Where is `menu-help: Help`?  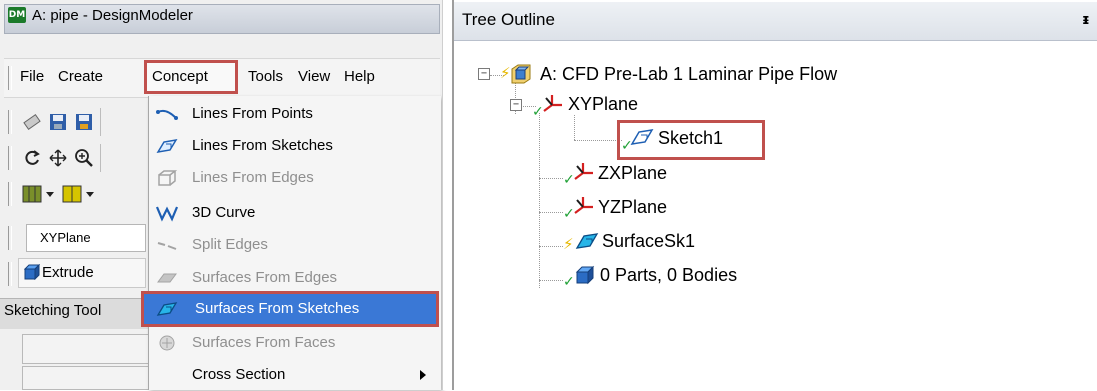 menu-help: Help is located at coordinates (359, 76).